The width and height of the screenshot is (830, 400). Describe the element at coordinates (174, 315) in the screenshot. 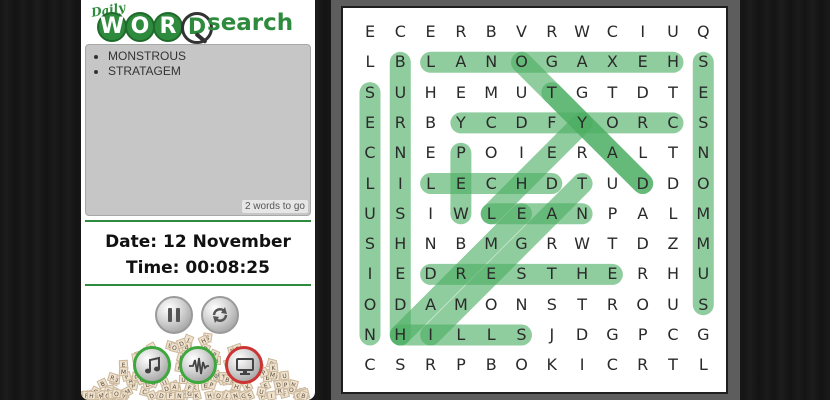

I see `pause-button` at that location.